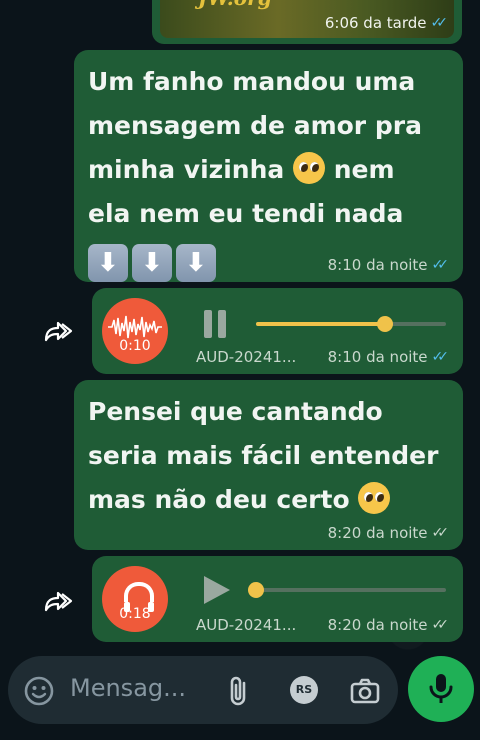 The height and width of the screenshot is (740, 480). Describe the element at coordinates (365, 691) in the screenshot. I see `camera-icon` at that location.